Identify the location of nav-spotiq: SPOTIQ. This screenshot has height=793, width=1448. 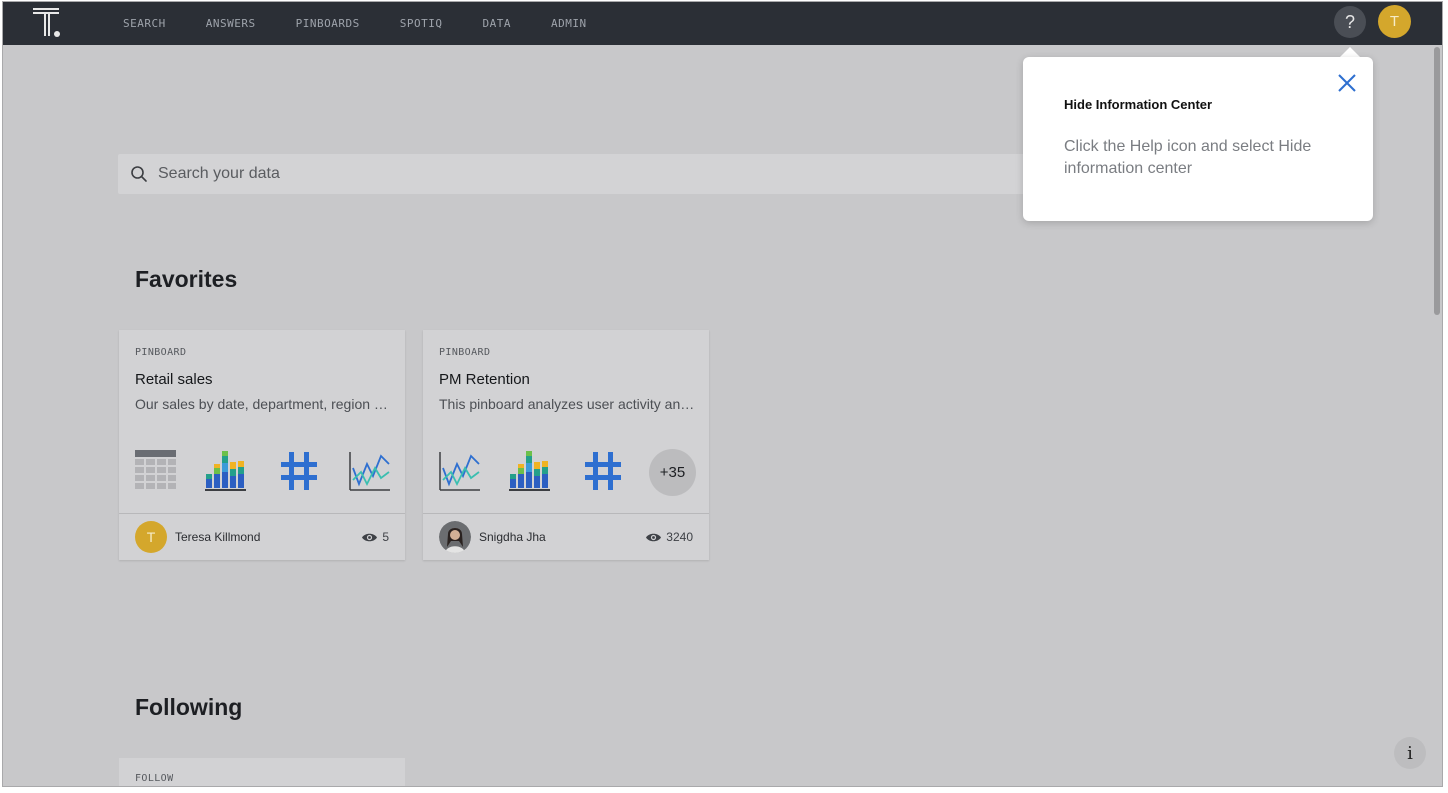
(421, 23).